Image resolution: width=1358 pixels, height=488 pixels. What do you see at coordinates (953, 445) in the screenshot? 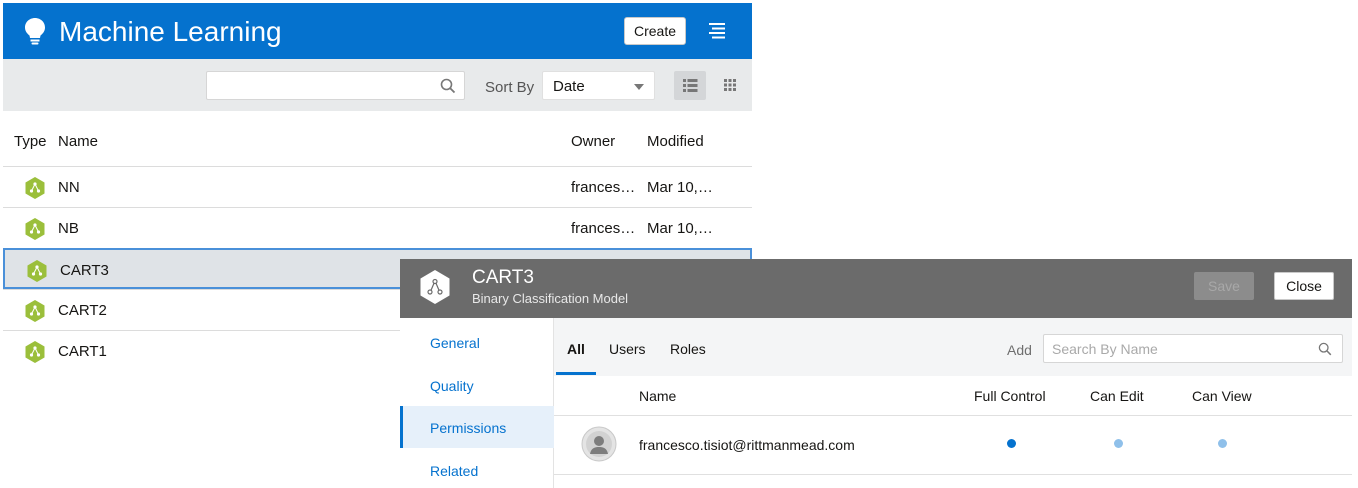
I see `permission-row: francesco.tisiot@rittmanmead.com` at bounding box center [953, 445].